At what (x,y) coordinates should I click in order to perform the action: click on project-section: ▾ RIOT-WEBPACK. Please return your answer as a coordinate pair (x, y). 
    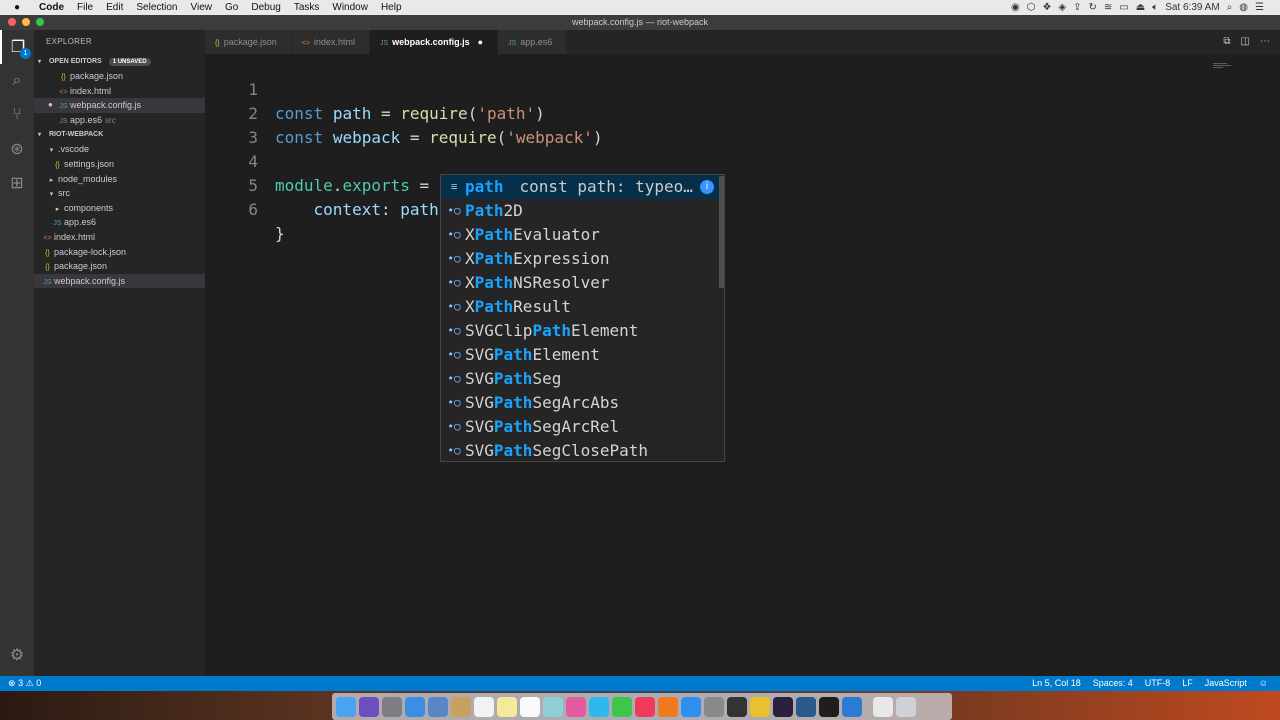
    Looking at the image, I should click on (119, 134).